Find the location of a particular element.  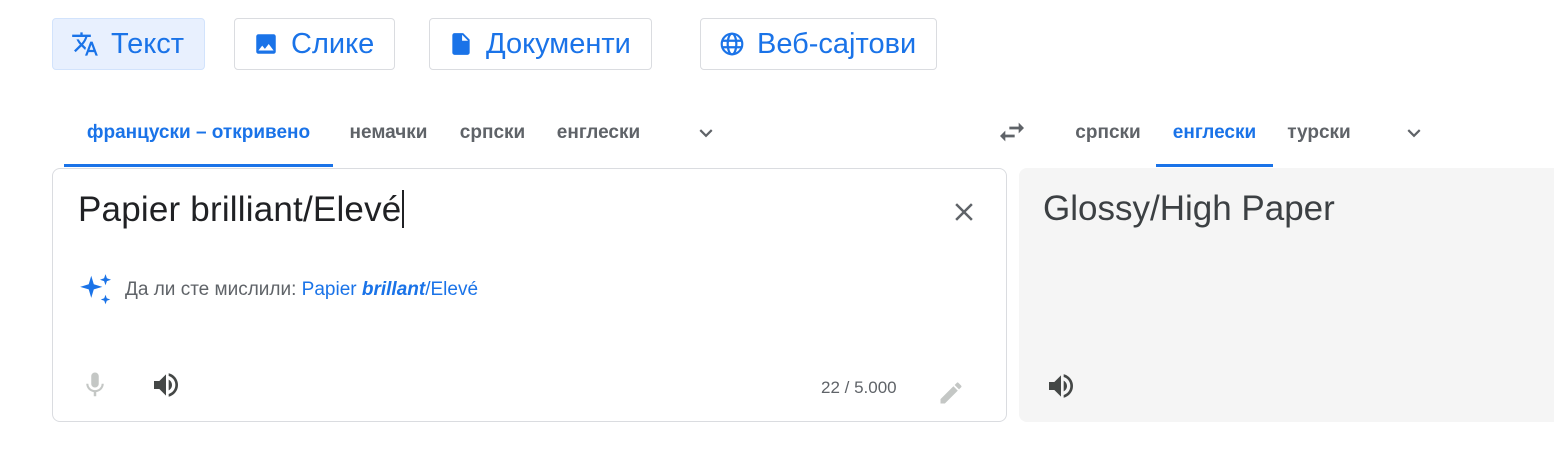

source-lang-label: енглески is located at coordinates (598, 132).